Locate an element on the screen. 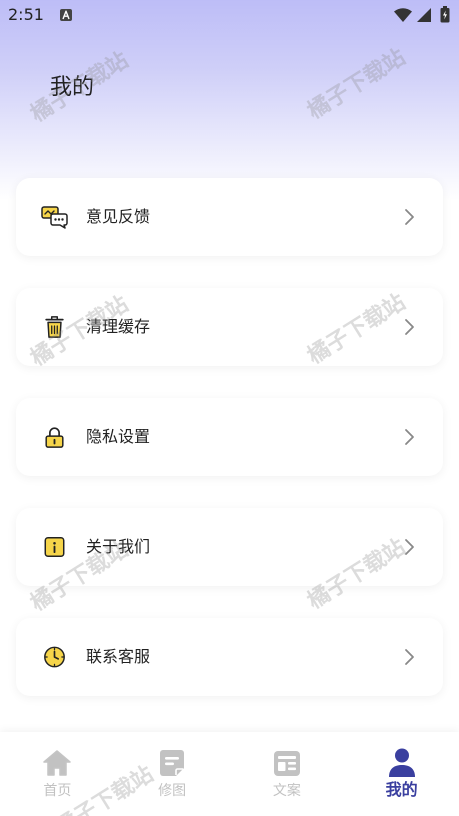 The width and height of the screenshot is (459, 816). feedback-icon is located at coordinates (54, 217).